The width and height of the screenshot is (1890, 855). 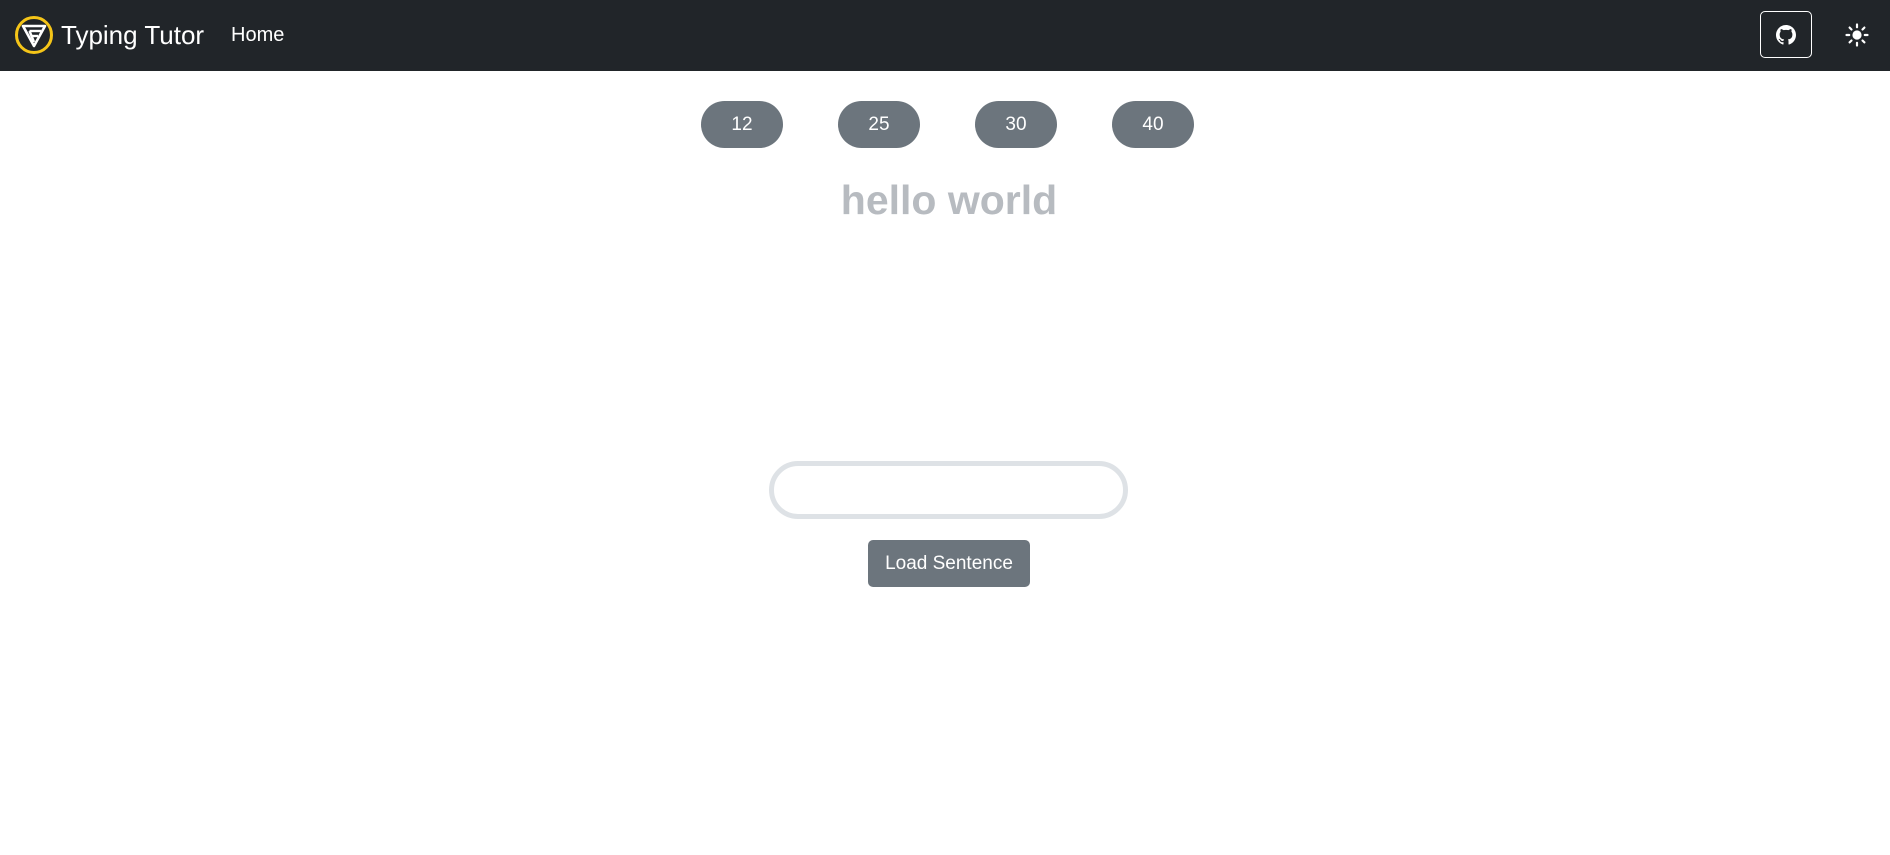 What do you see at coordinates (34, 35) in the screenshot?
I see `typing-tutor-logo-icon` at bounding box center [34, 35].